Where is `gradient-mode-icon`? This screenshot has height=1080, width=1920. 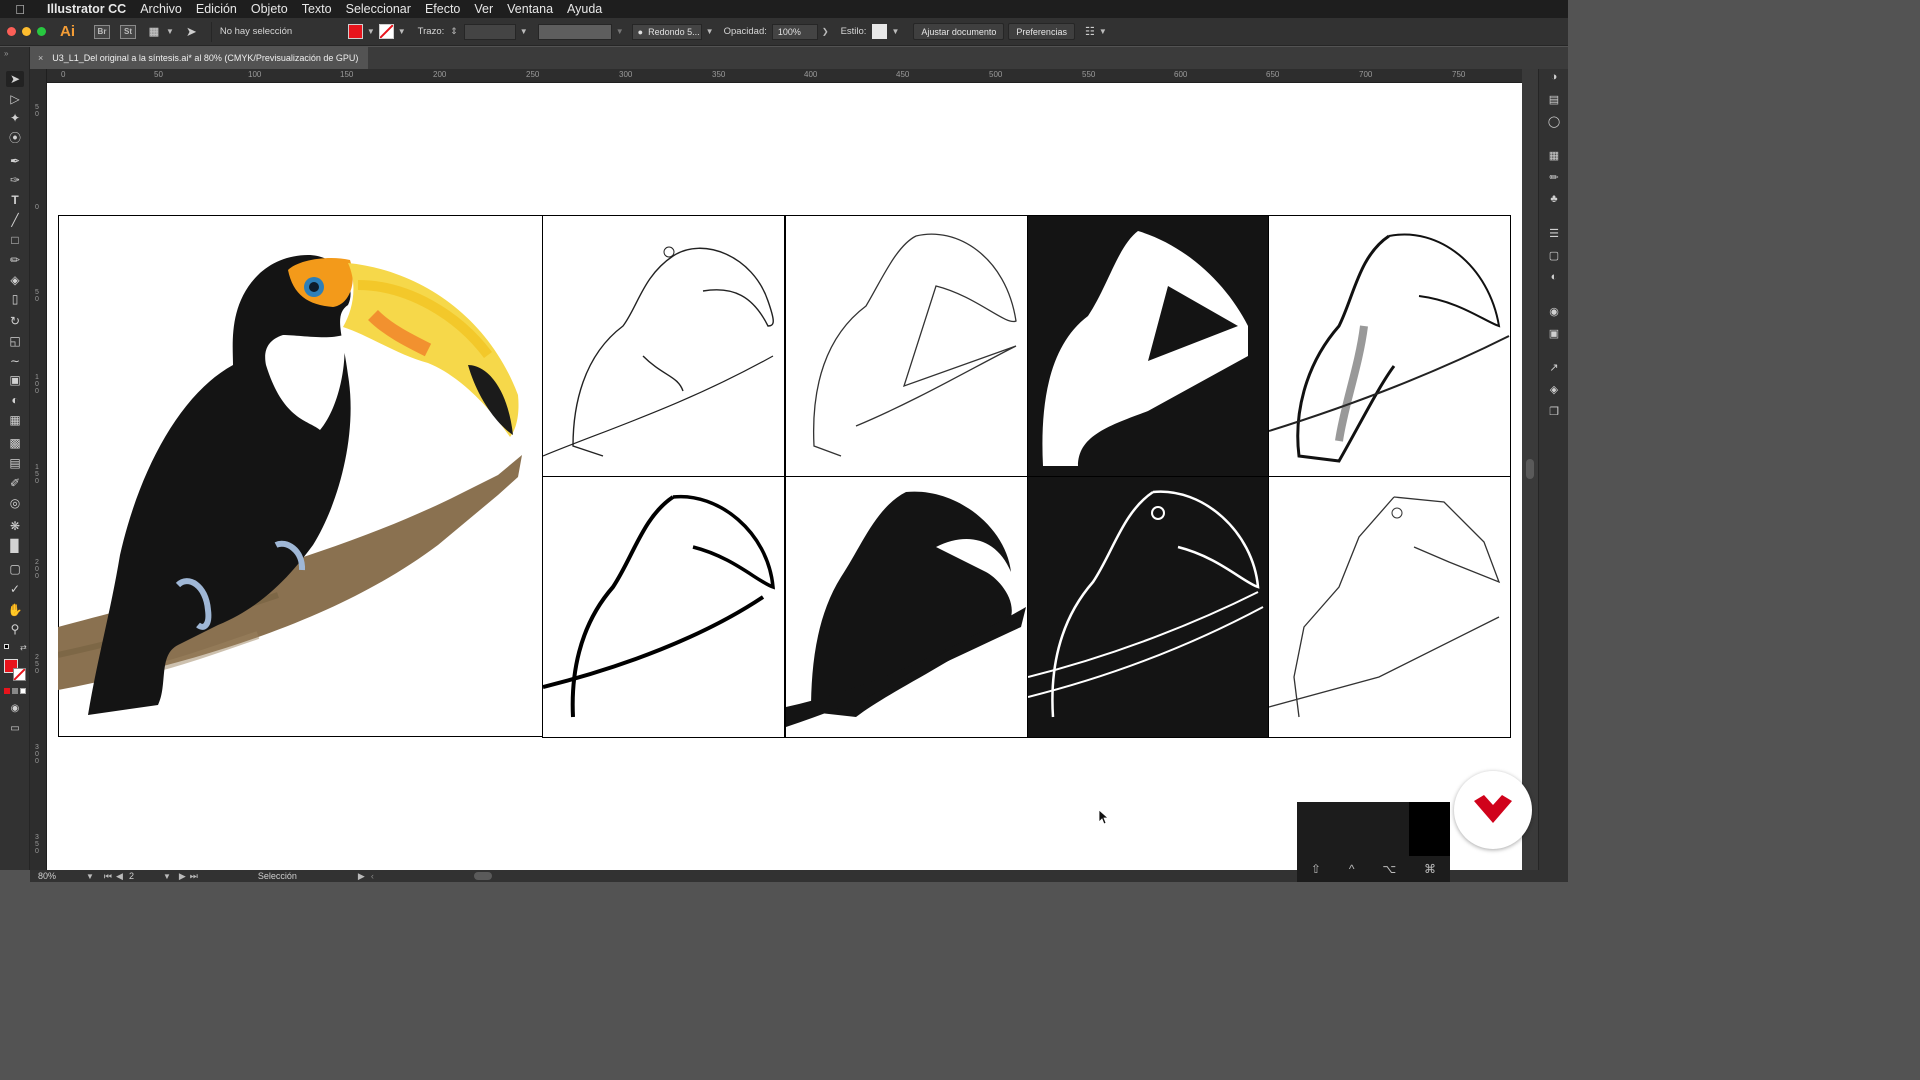 gradient-mode-icon is located at coordinates (15, 691).